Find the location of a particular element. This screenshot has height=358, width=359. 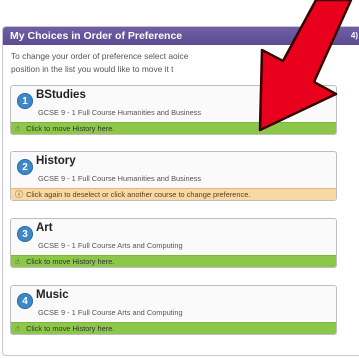

preference-number-badge: 3 is located at coordinates (25, 234).